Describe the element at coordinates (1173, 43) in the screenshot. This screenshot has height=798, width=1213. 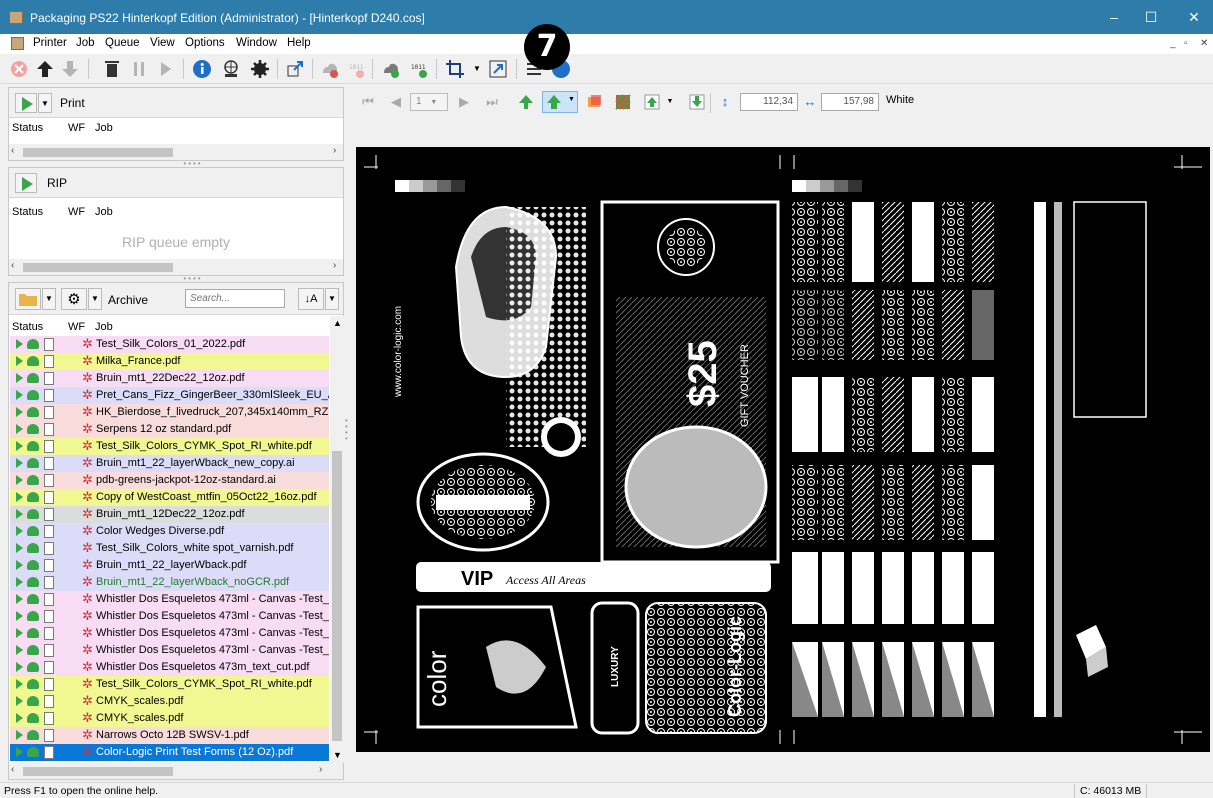
I see `mdi-minimize-button: _` at that location.